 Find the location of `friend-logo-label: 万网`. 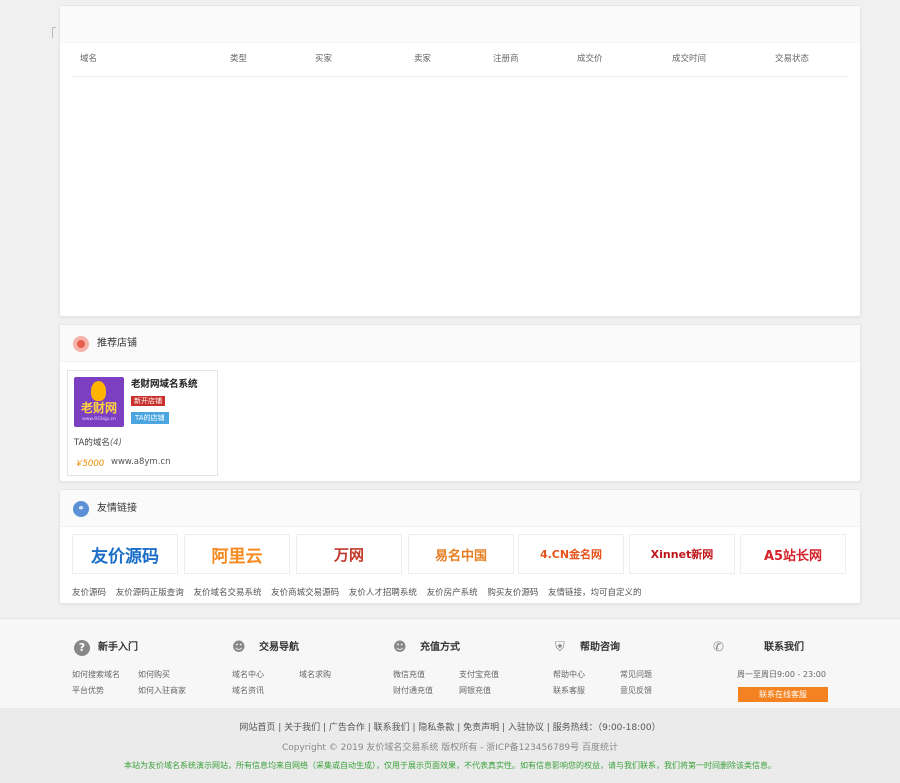

friend-logo-label: 万网 is located at coordinates (348, 554).